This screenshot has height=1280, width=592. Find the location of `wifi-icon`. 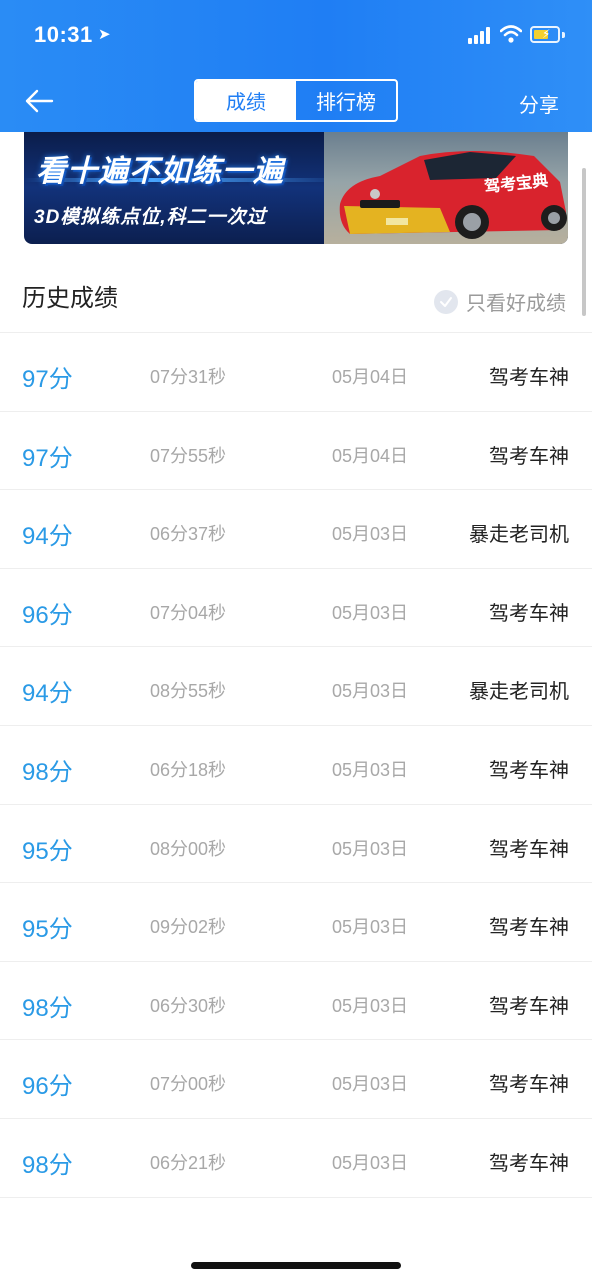

wifi-icon is located at coordinates (511, 34).